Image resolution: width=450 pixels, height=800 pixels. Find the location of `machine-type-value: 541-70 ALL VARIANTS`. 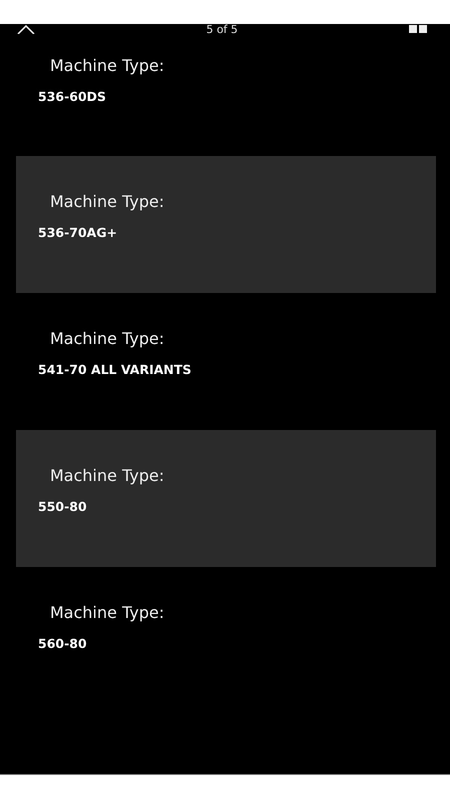

machine-type-value: 541-70 ALL VARIANTS is located at coordinates (115, 369).